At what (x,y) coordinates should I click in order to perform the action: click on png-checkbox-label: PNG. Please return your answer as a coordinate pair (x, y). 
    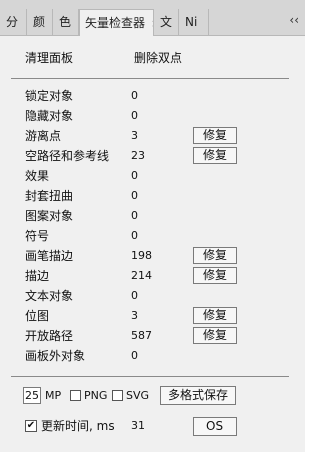
    Looking at the image, I should click on (96, 395).